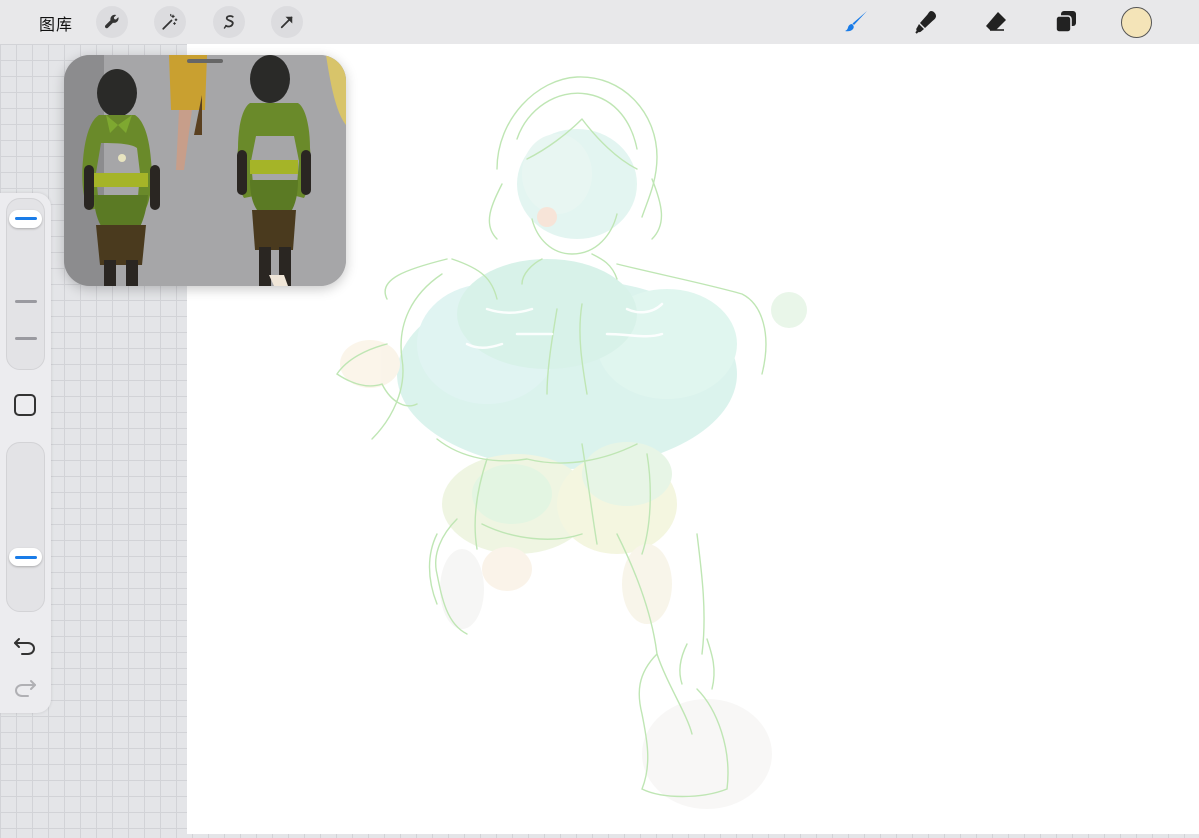  I want to click on redo-icon, so click(25, 688).